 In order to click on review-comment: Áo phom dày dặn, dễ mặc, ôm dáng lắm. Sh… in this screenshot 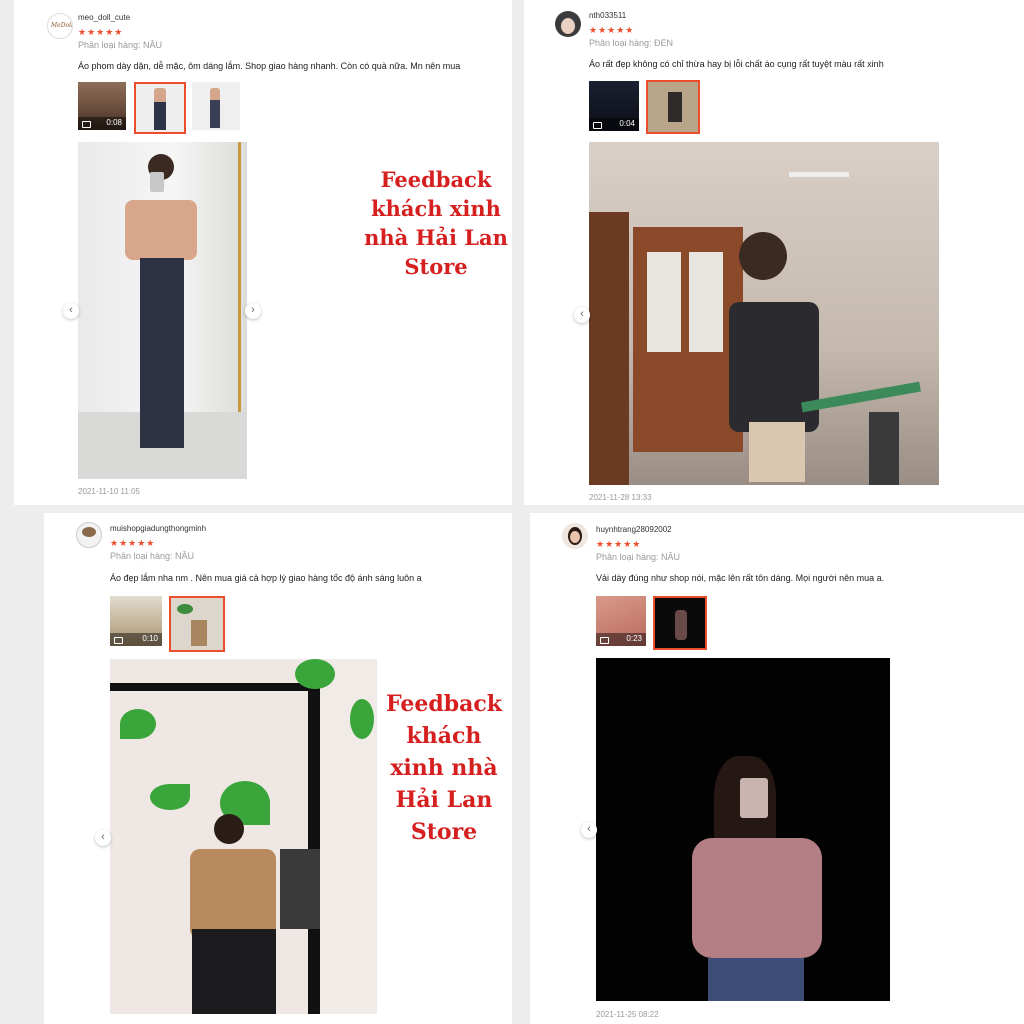, I will do `click(269, 66)`.